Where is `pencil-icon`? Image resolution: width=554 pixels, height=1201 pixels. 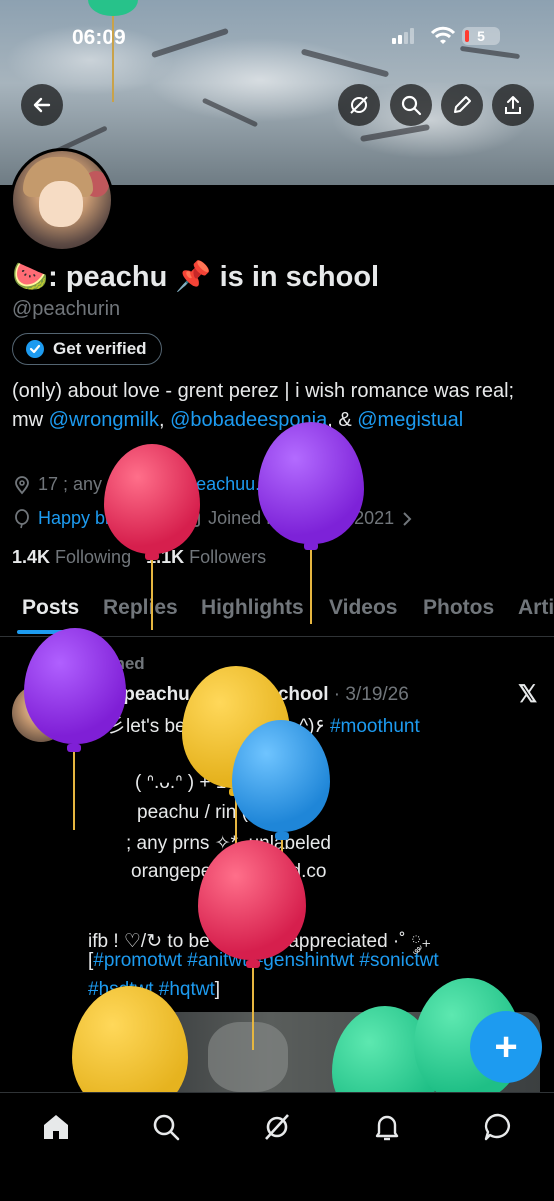 pencil-icon is located at coordinates (462, 104).